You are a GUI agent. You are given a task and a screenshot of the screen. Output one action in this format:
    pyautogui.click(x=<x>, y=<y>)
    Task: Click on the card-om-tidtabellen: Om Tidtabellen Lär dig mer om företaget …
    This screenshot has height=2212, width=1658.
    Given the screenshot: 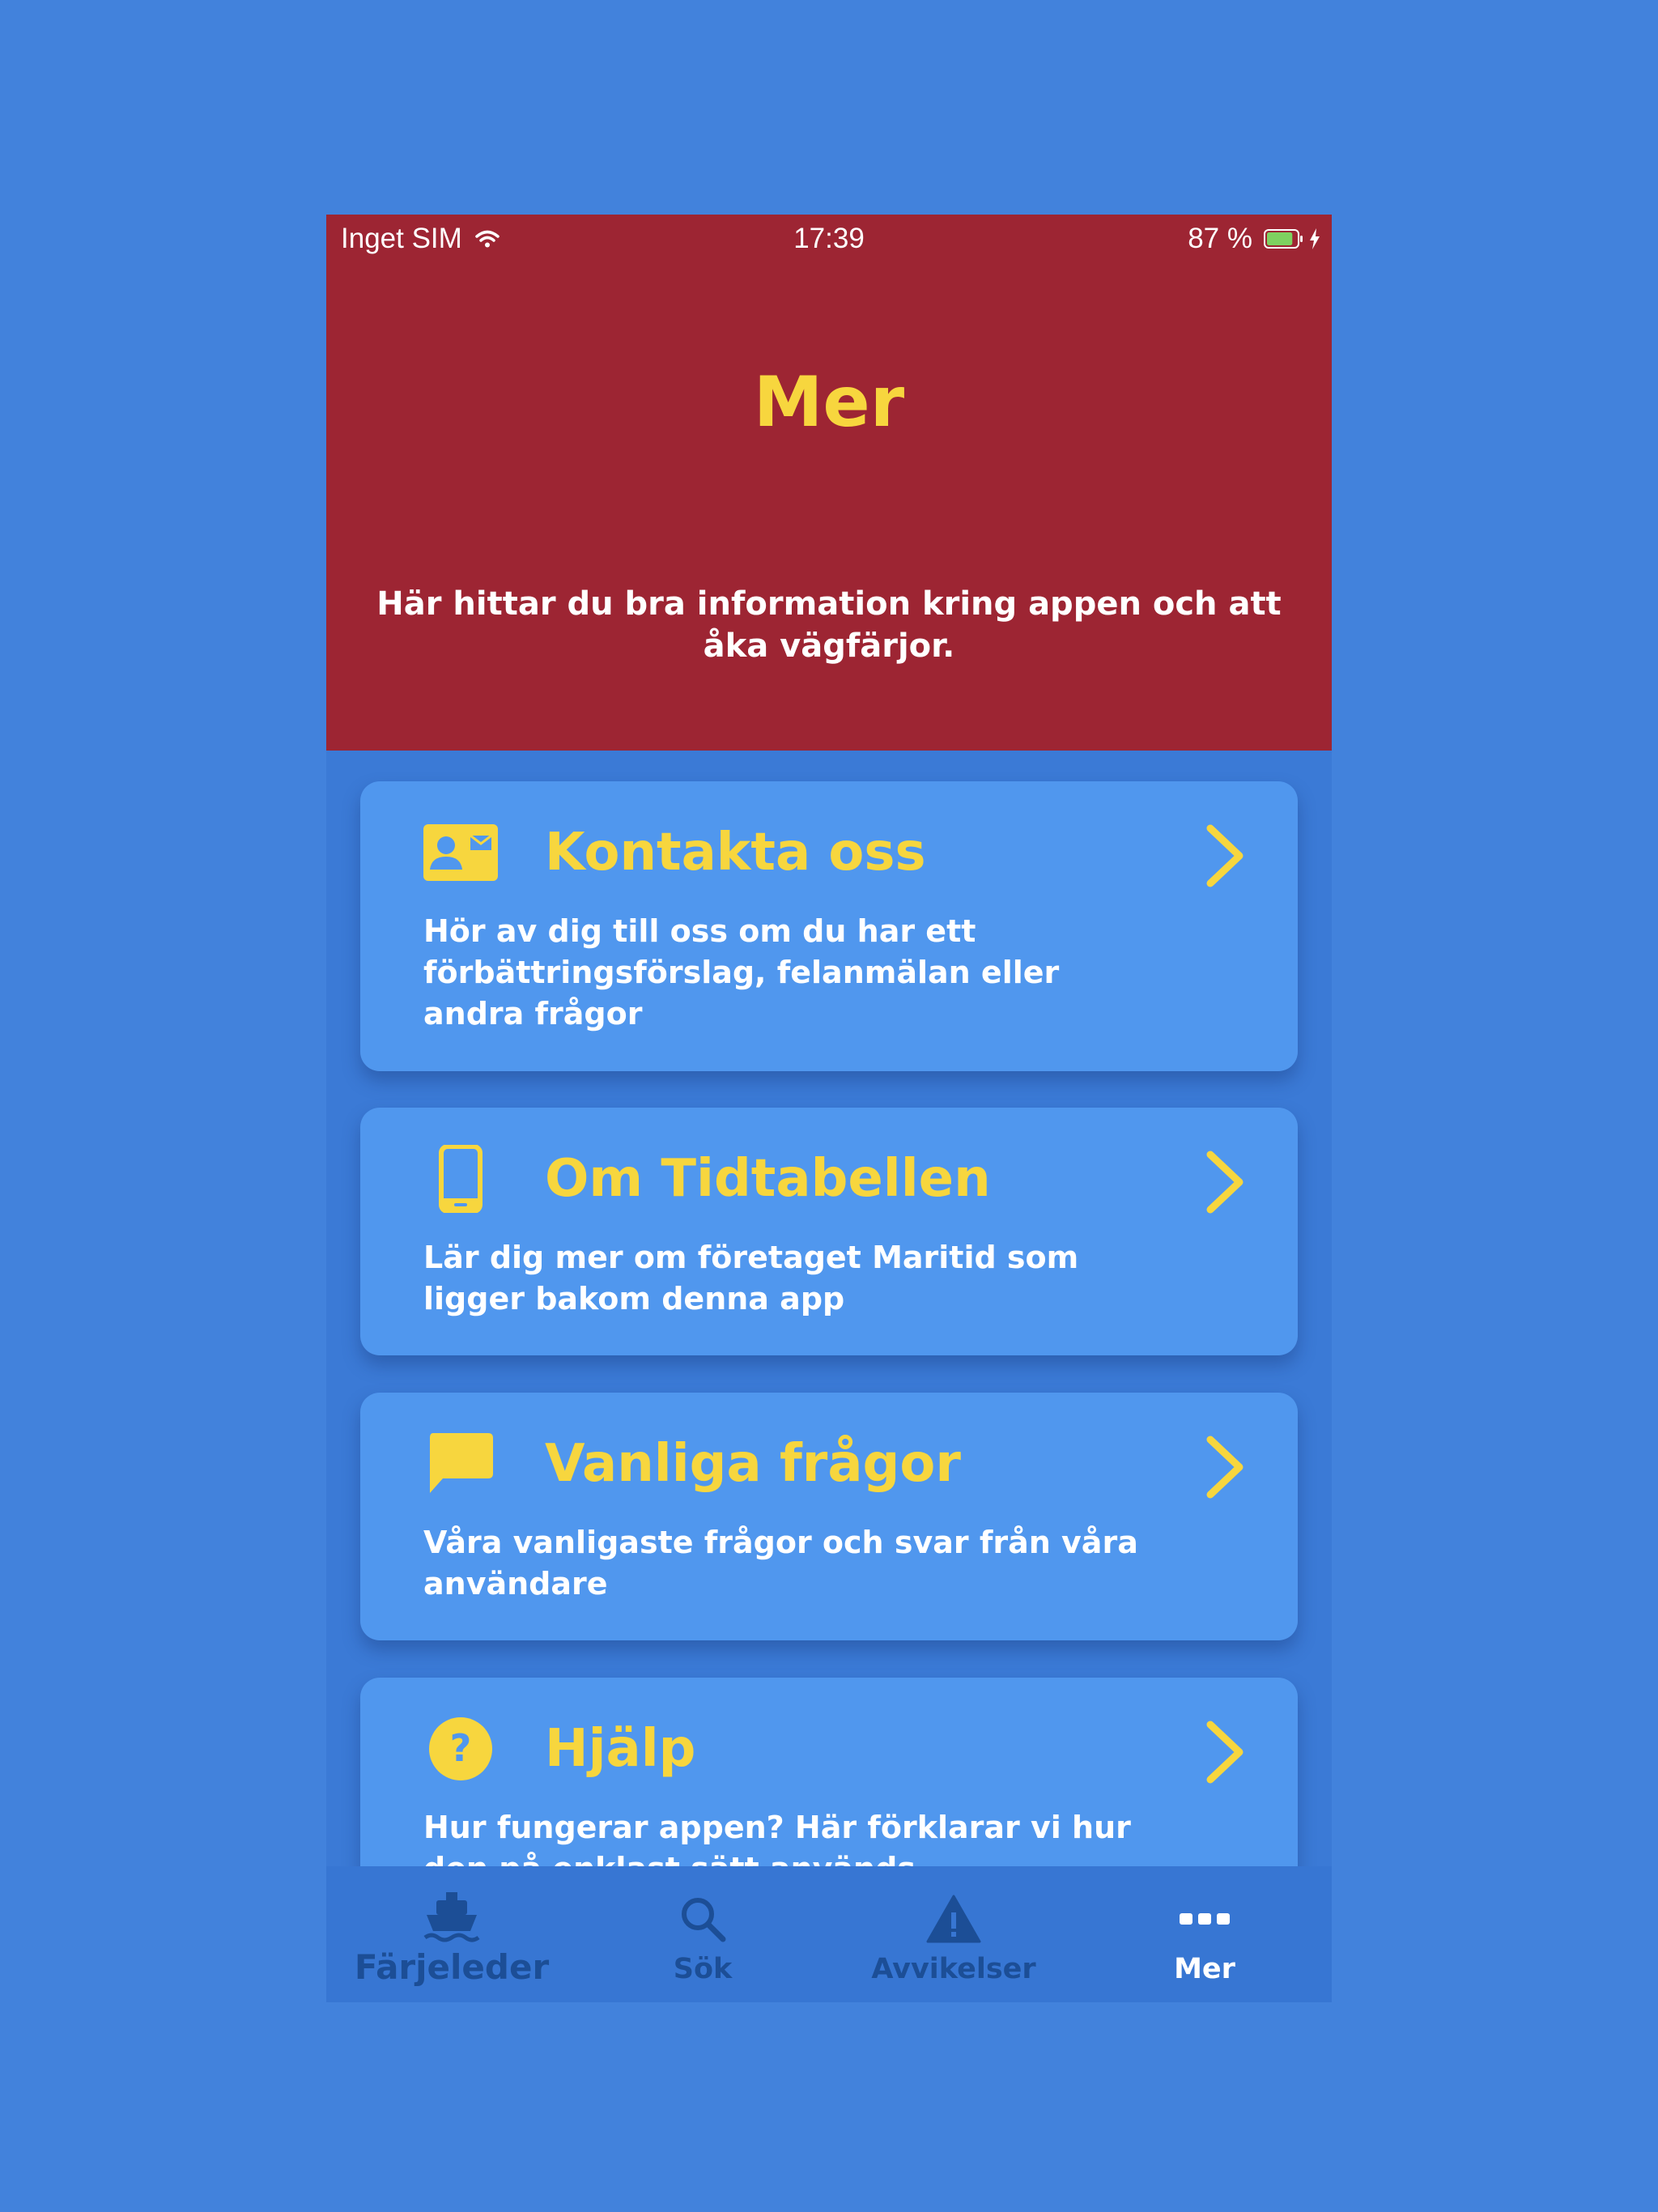 What is the action you would take?
    pyautogui.click(x=829, y=1231)
    